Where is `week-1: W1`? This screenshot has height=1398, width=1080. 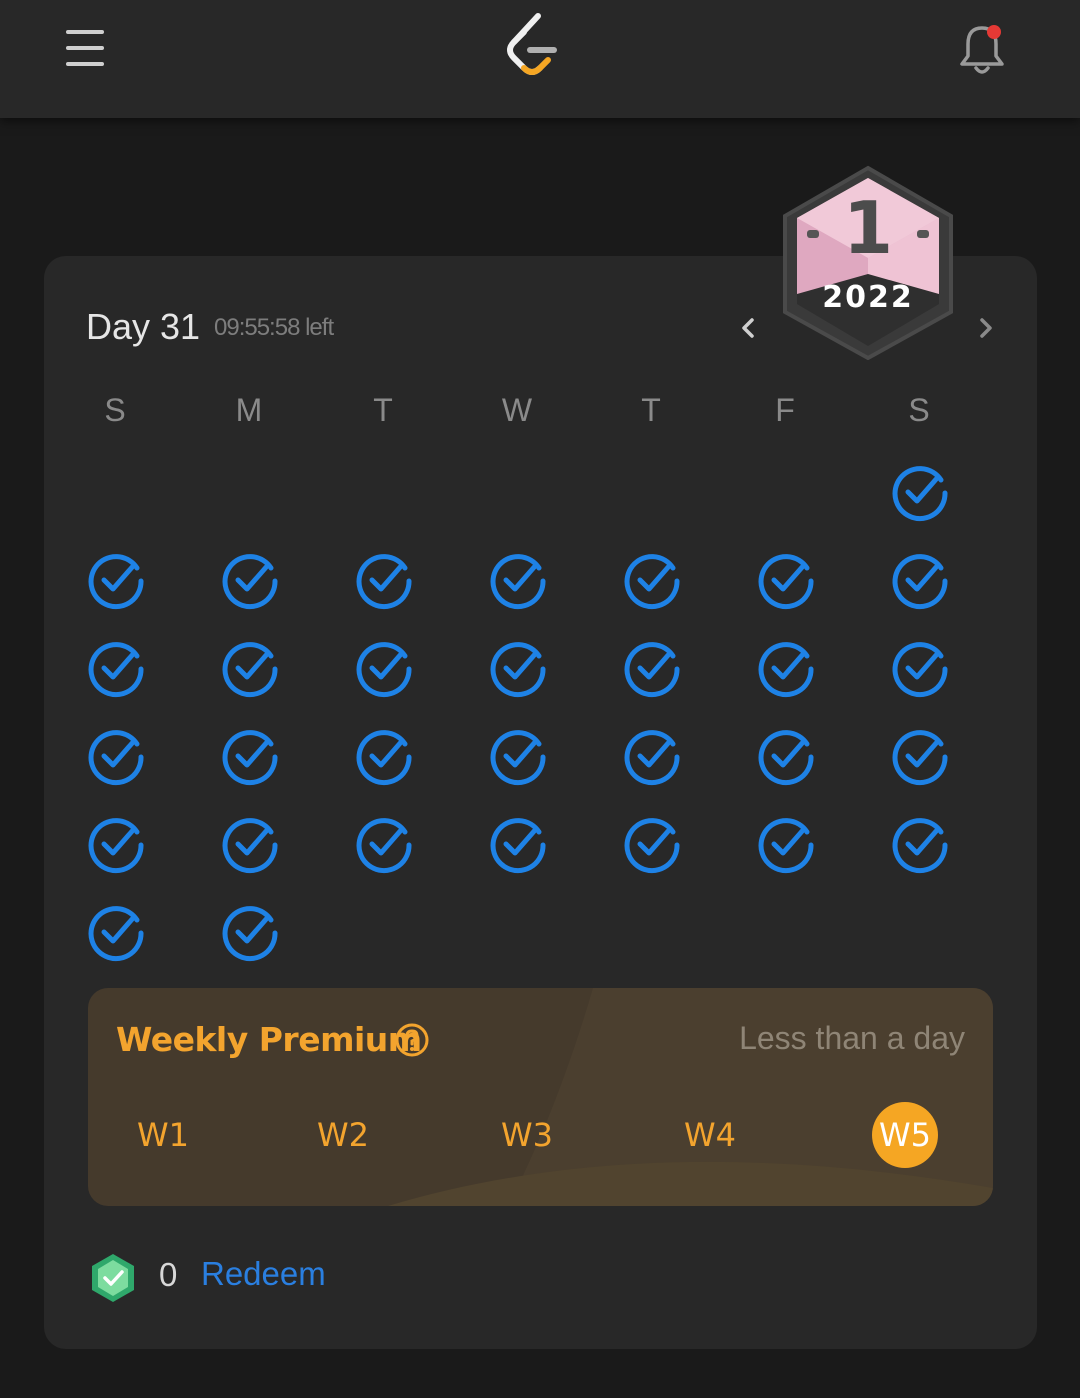 week-1: W1 is located at coordinates (163, 1135).